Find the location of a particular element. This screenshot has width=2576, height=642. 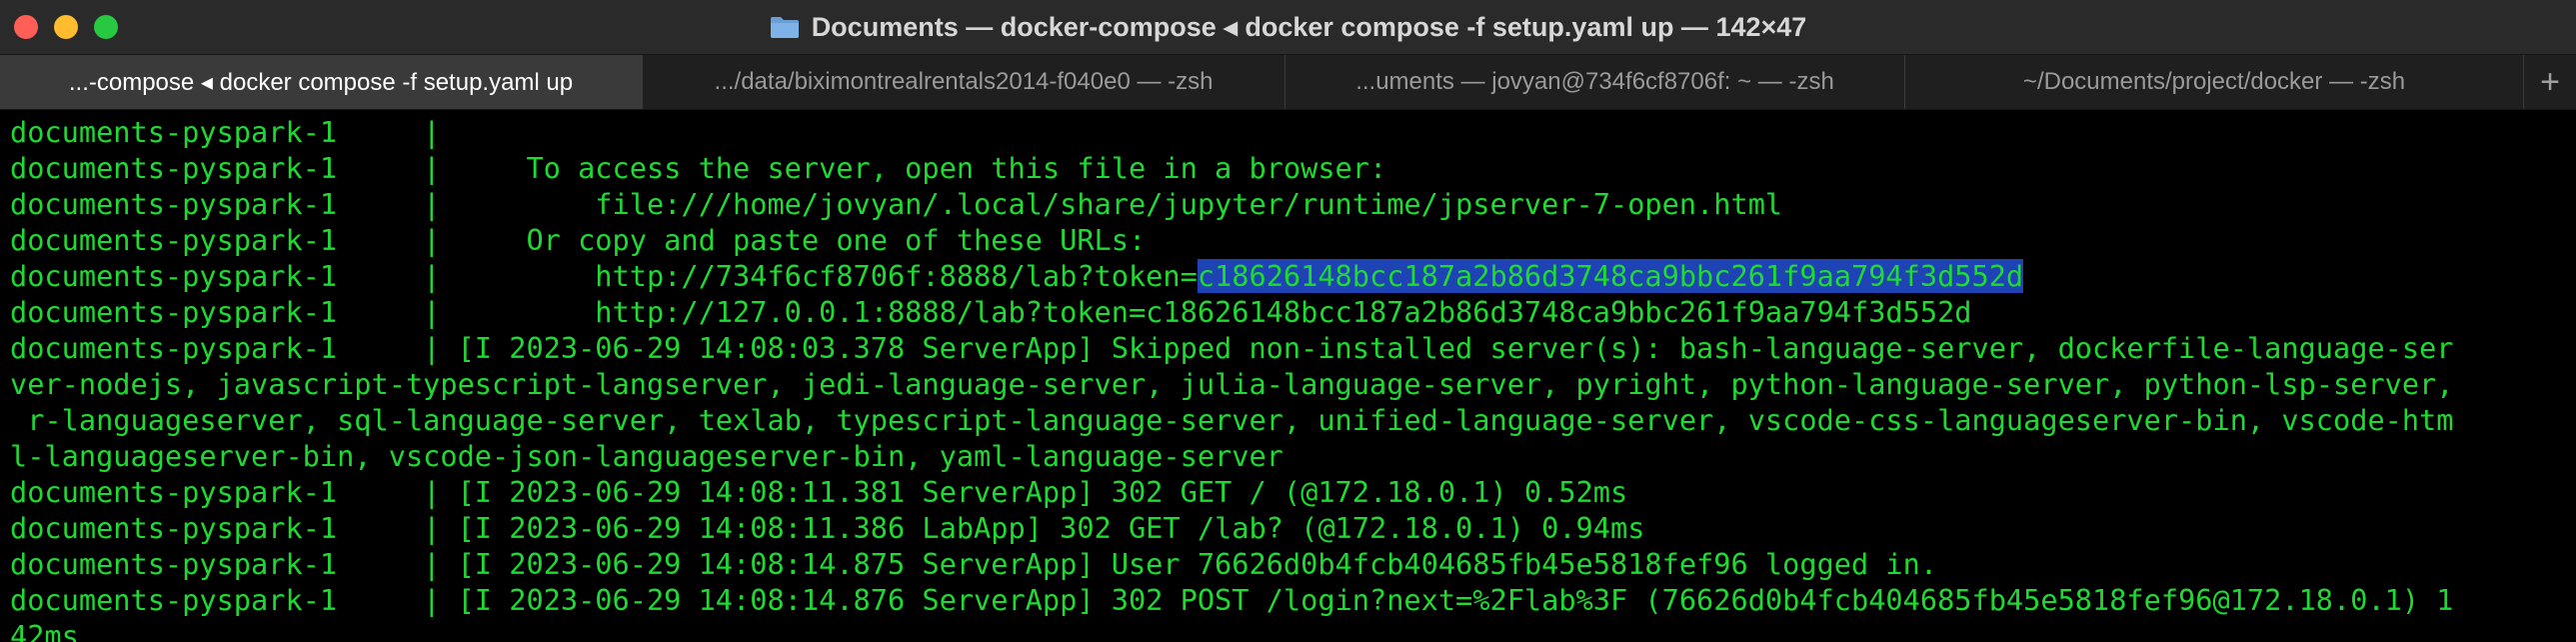

terminal-line: documents-pyspark-1 | is located at coordinates (225, 132).